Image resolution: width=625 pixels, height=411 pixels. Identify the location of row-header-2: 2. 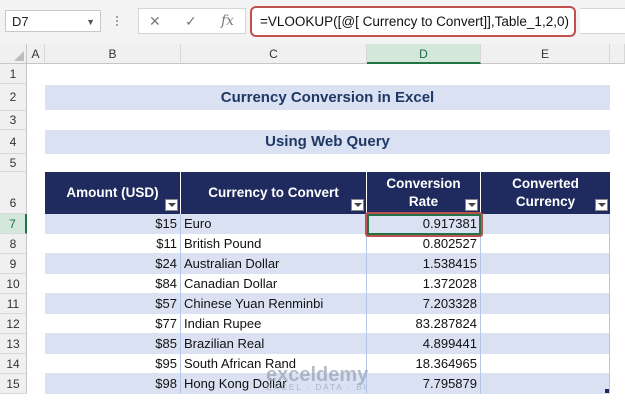
(13, 97).